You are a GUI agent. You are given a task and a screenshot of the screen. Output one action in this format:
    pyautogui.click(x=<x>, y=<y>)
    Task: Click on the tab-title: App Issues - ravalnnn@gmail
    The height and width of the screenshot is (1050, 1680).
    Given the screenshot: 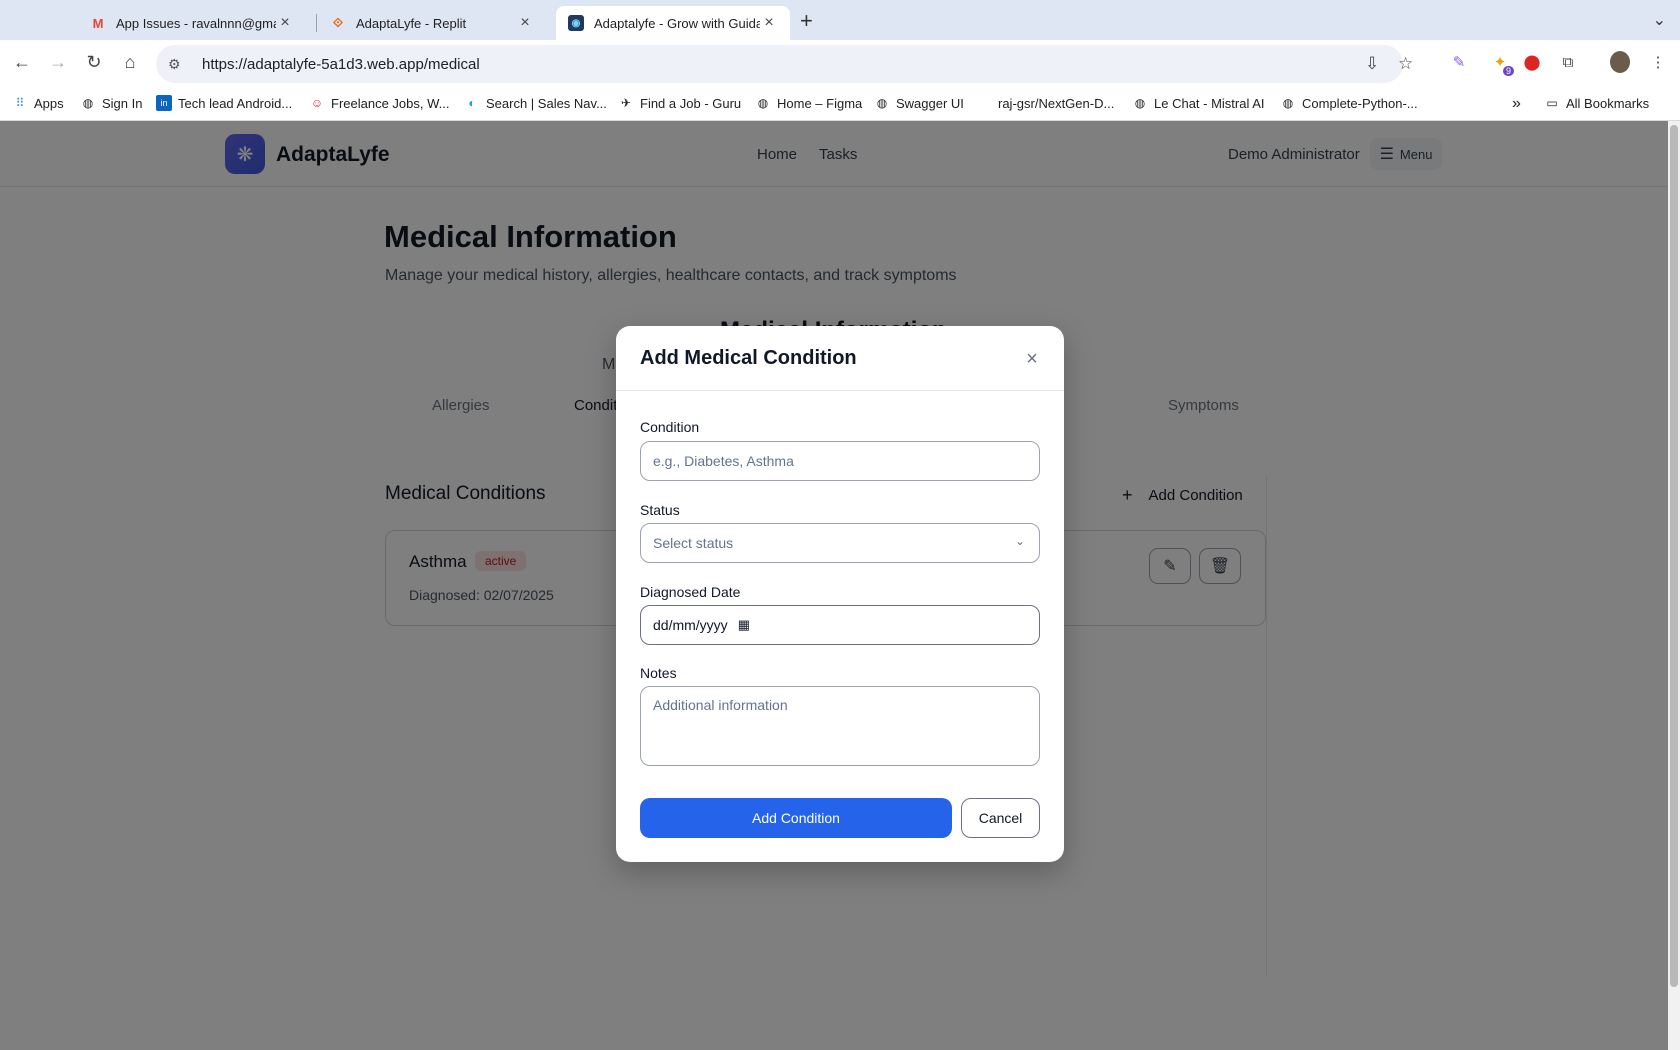 What is the action you would take?
    pyautogui.click(x=196, y=23)
    